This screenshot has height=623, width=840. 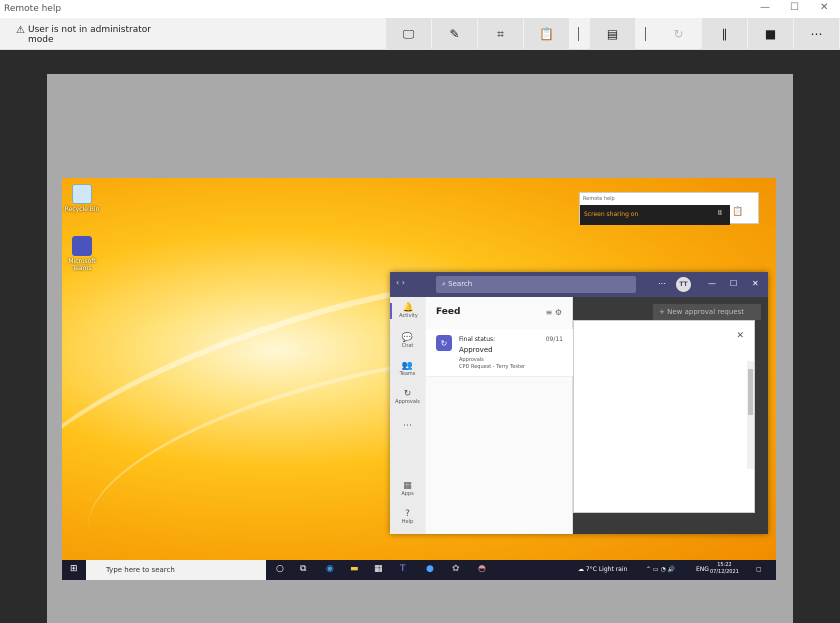 I want to click on app-taskbar-icon: ◓, so click(x=482, y=569).